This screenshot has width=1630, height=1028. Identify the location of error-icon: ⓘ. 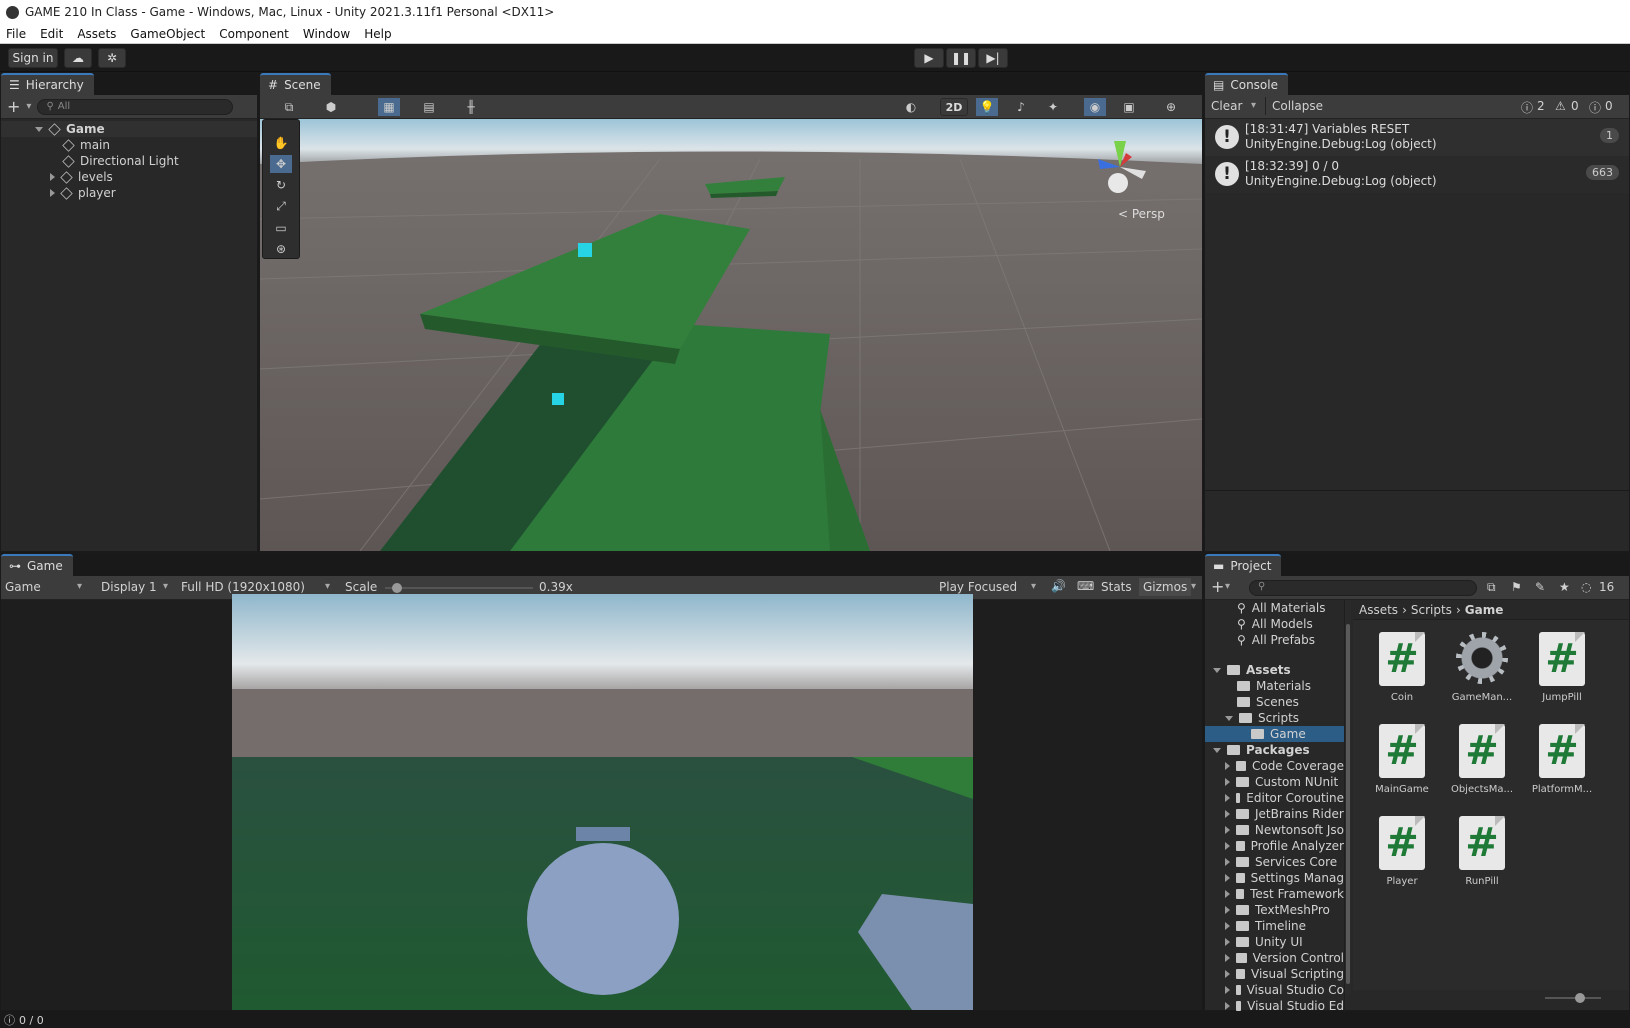
(1595, 107).